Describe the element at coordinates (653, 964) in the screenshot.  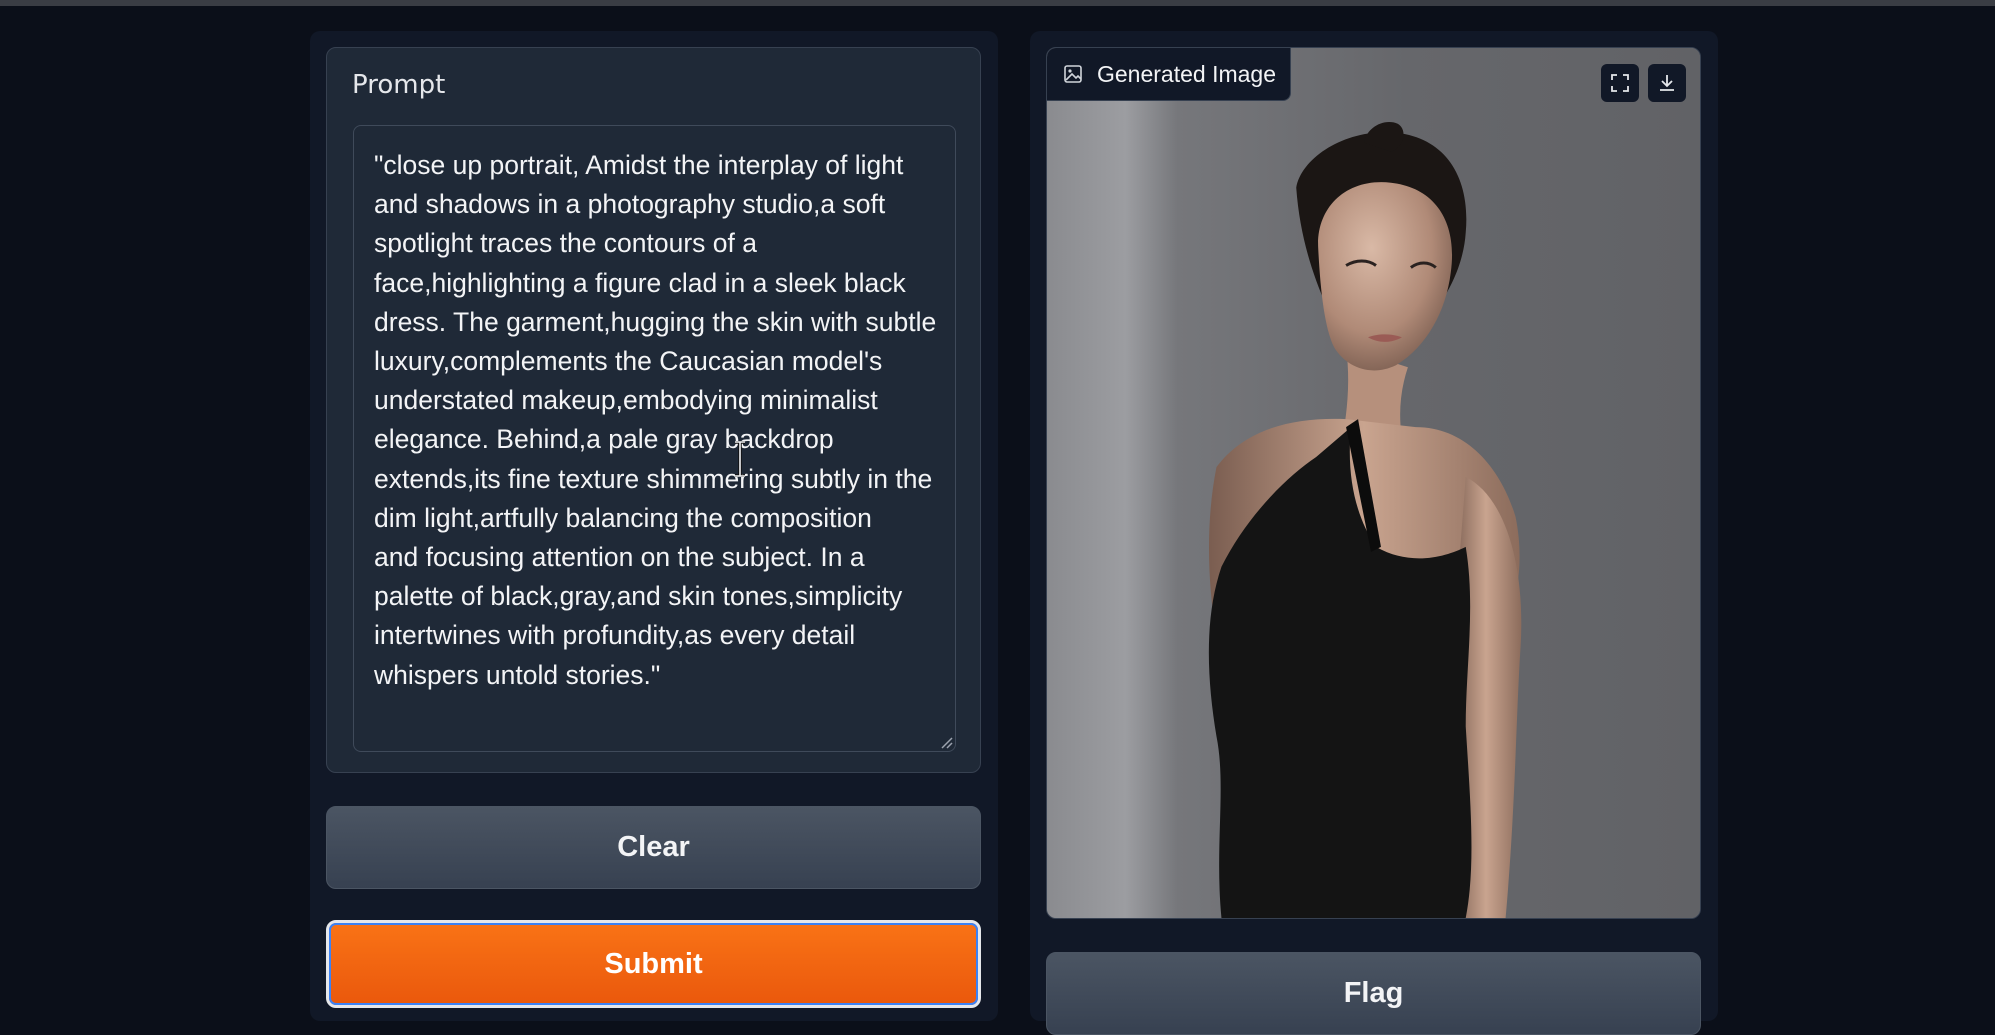
I see `submit-button: Submit` at that location.